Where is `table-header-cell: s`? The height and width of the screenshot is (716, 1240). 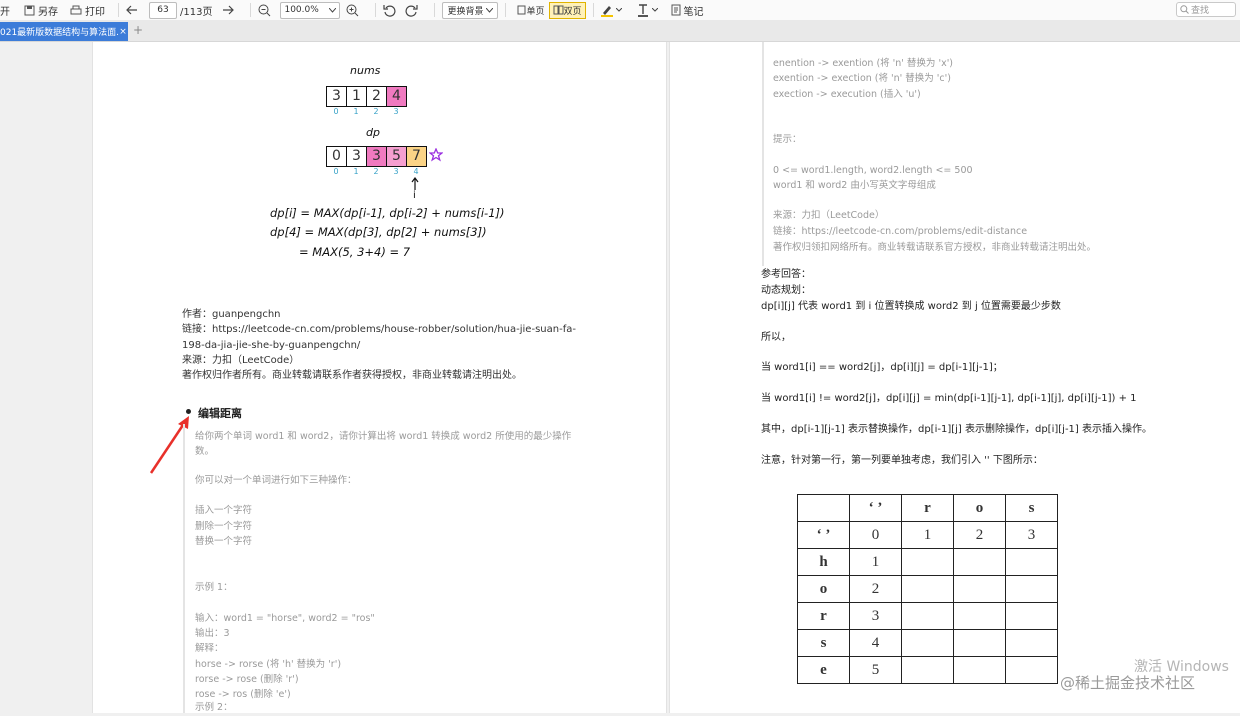 table-header-cell: s is located at coordinates (1031, 508).